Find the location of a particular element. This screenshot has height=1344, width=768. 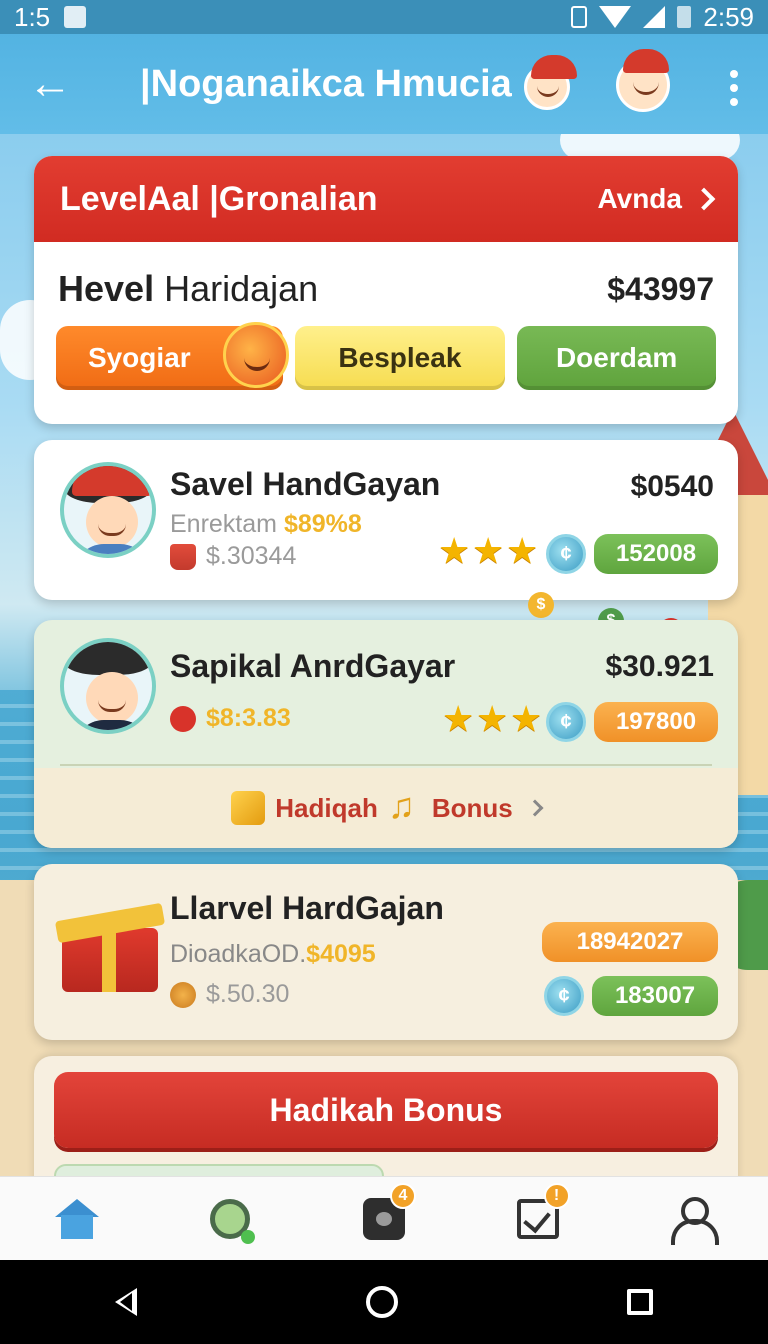

gift-box-icon is located at coordinates (110, 943).